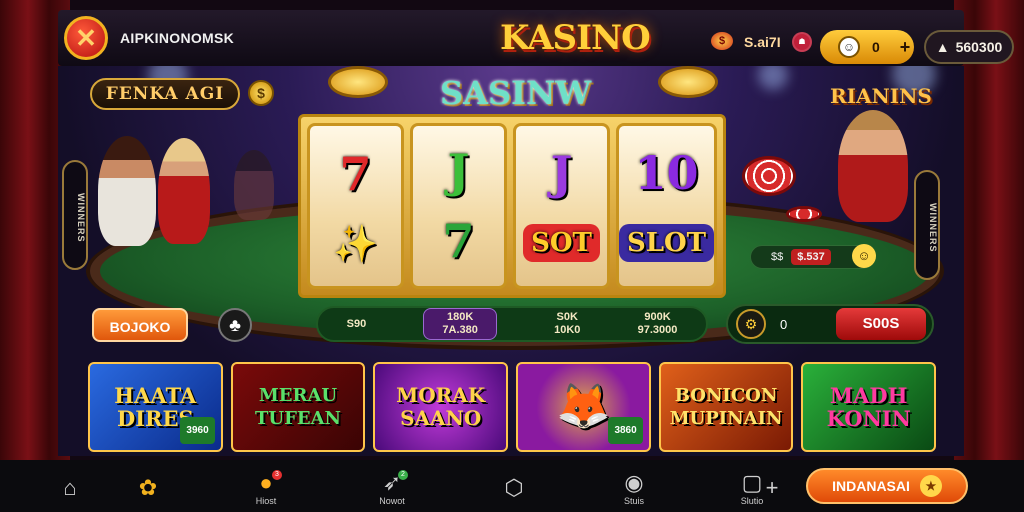  I want to click on smiley-icon: ☺, so click(864, 256).